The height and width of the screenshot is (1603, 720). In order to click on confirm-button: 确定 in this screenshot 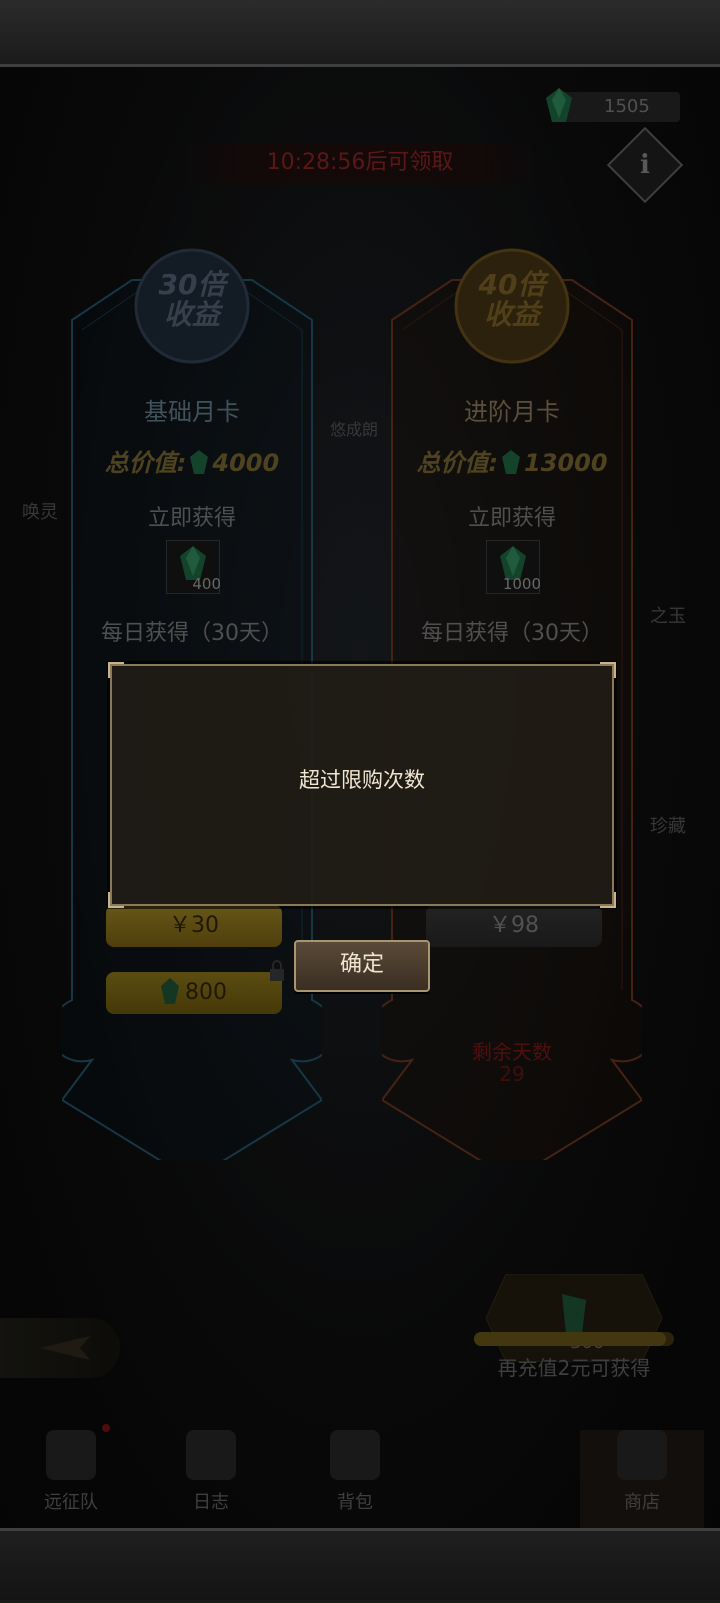, I will do `click(362, 966)`.